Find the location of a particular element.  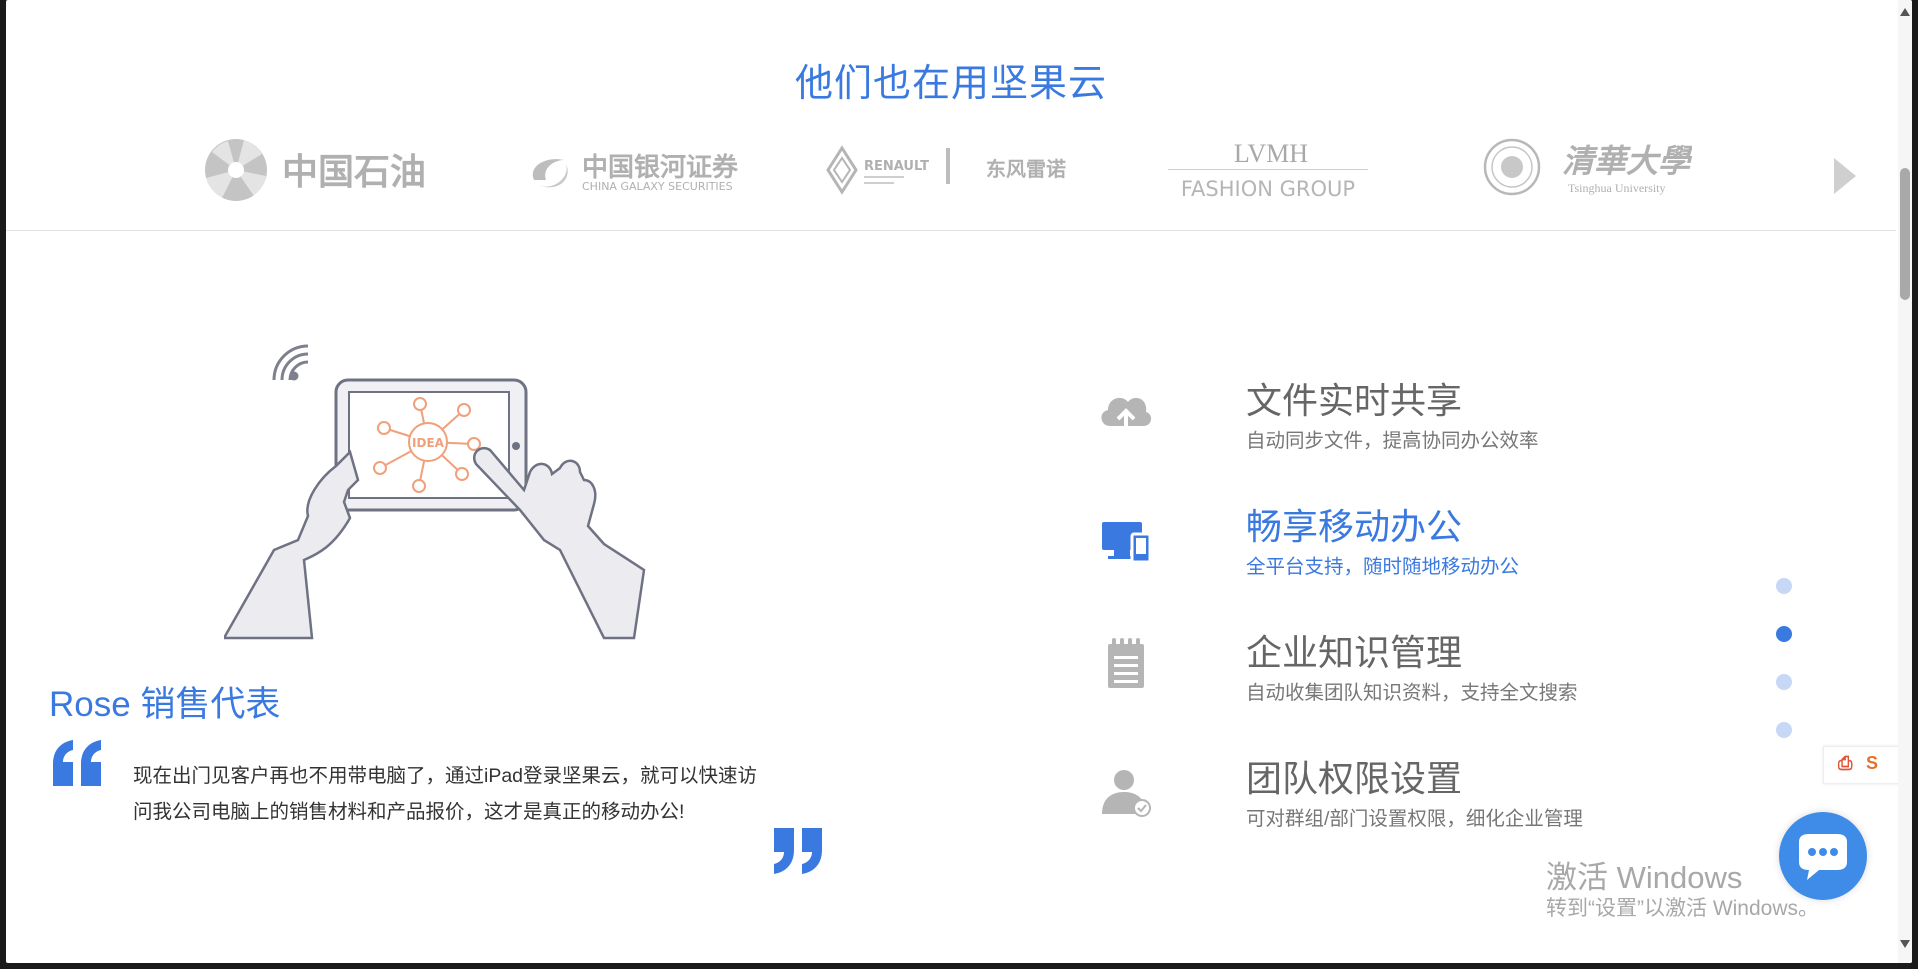

china-galaxy-logo: 中国银河证券 CHINA GALAXY SECURITIES is located at coordinates (641, 171).